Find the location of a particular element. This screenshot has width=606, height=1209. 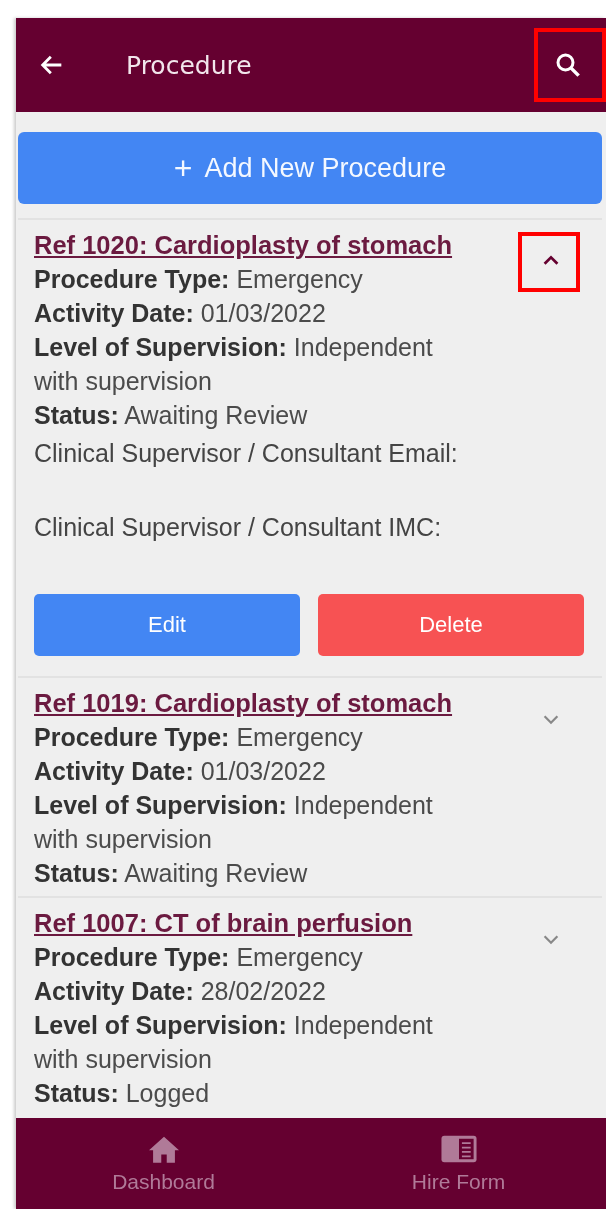

field-text: Status: Logged is located at coordinates (122, 1093).